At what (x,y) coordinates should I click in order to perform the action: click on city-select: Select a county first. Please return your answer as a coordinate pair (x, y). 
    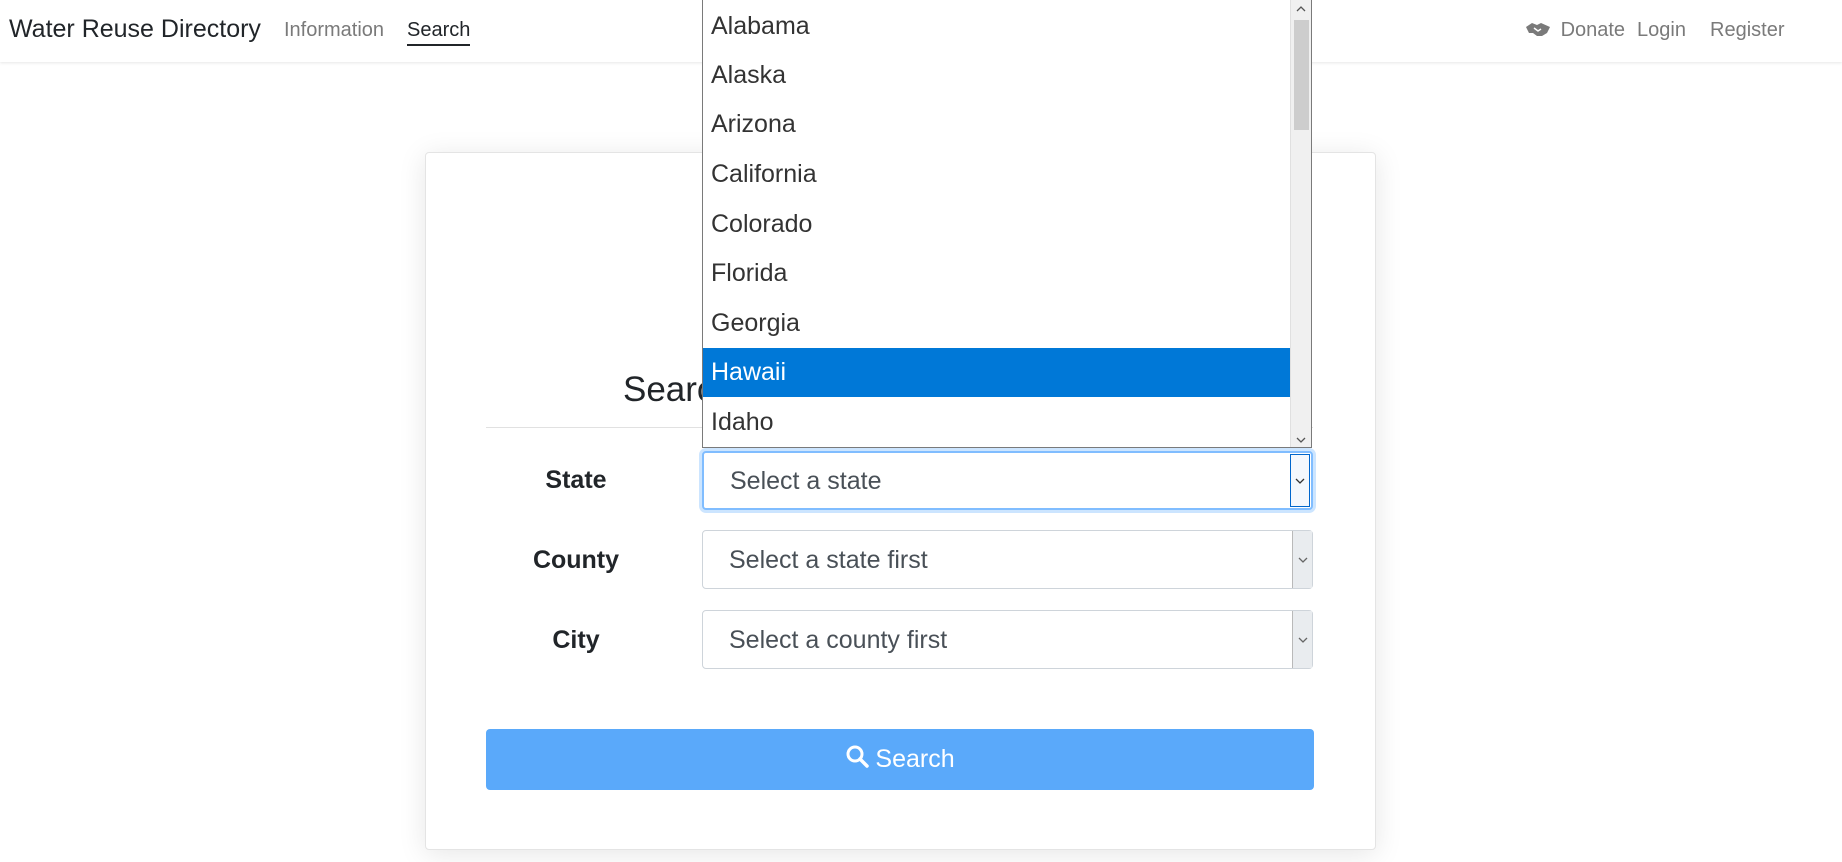
    Looking at the image, I should click on (1007, 639).